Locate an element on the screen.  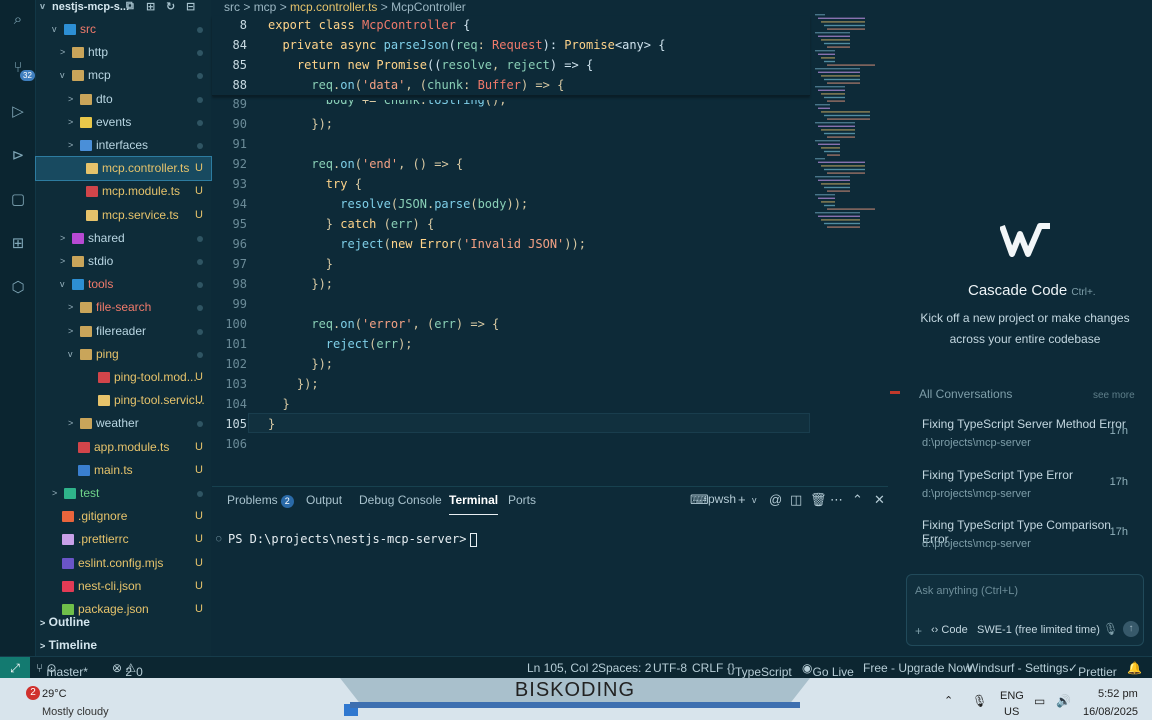
shell-label: pwsh is located at coordinates (722, 499).